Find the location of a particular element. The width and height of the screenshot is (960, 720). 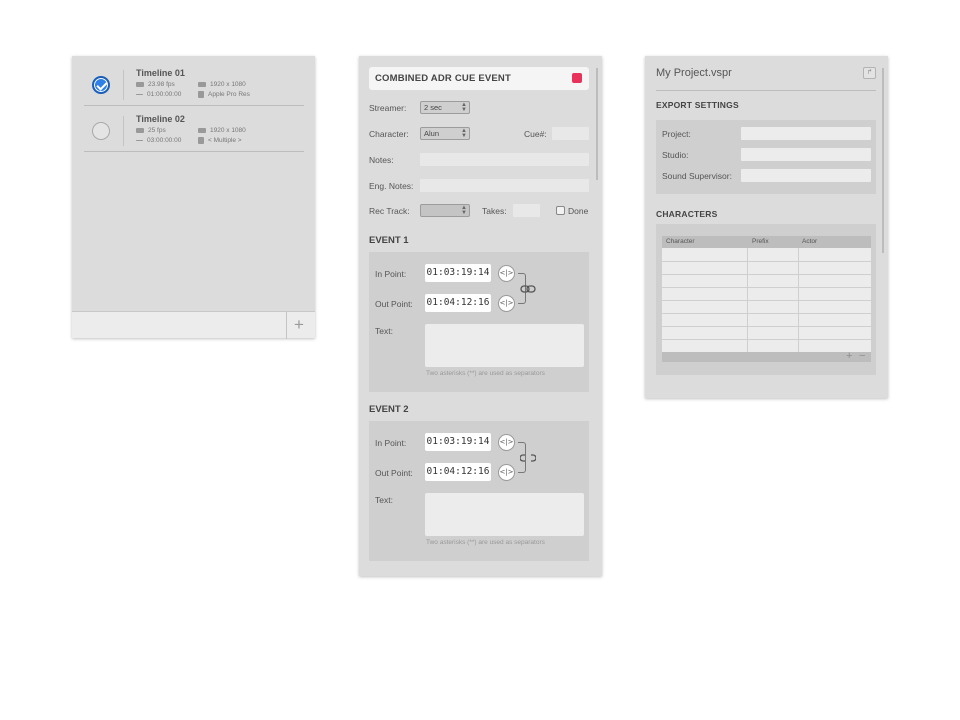

characters-table: Character Prefix Actor + − is located at coordinates (766, 299).